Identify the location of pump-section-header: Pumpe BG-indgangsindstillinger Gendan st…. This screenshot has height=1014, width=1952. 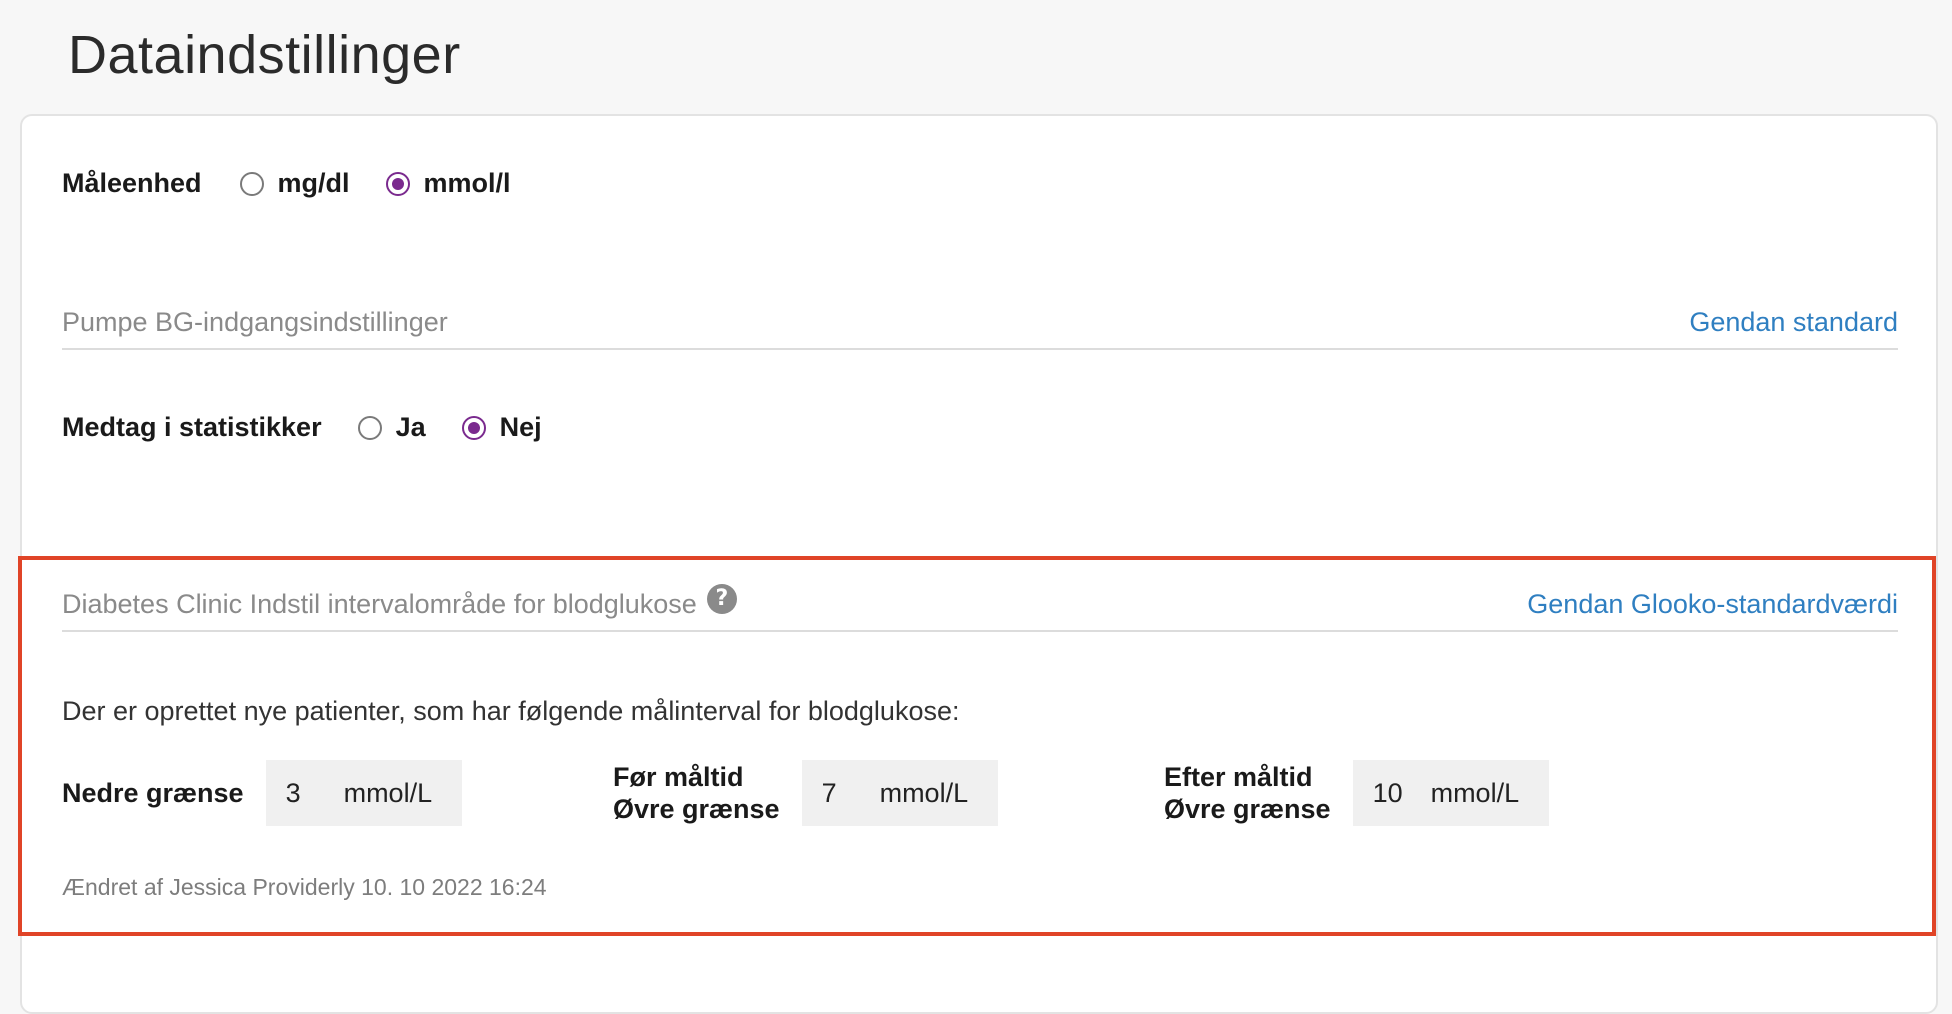
(980, 325).